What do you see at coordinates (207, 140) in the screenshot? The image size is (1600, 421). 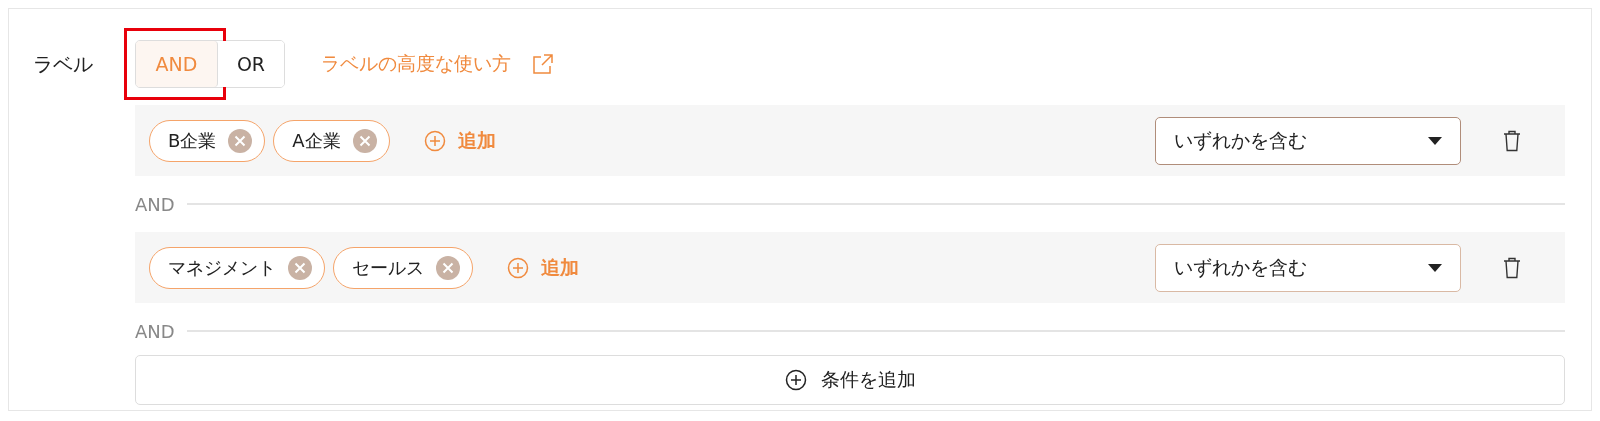 I see `label-chip: B企業` at bounding box center [207, 140].